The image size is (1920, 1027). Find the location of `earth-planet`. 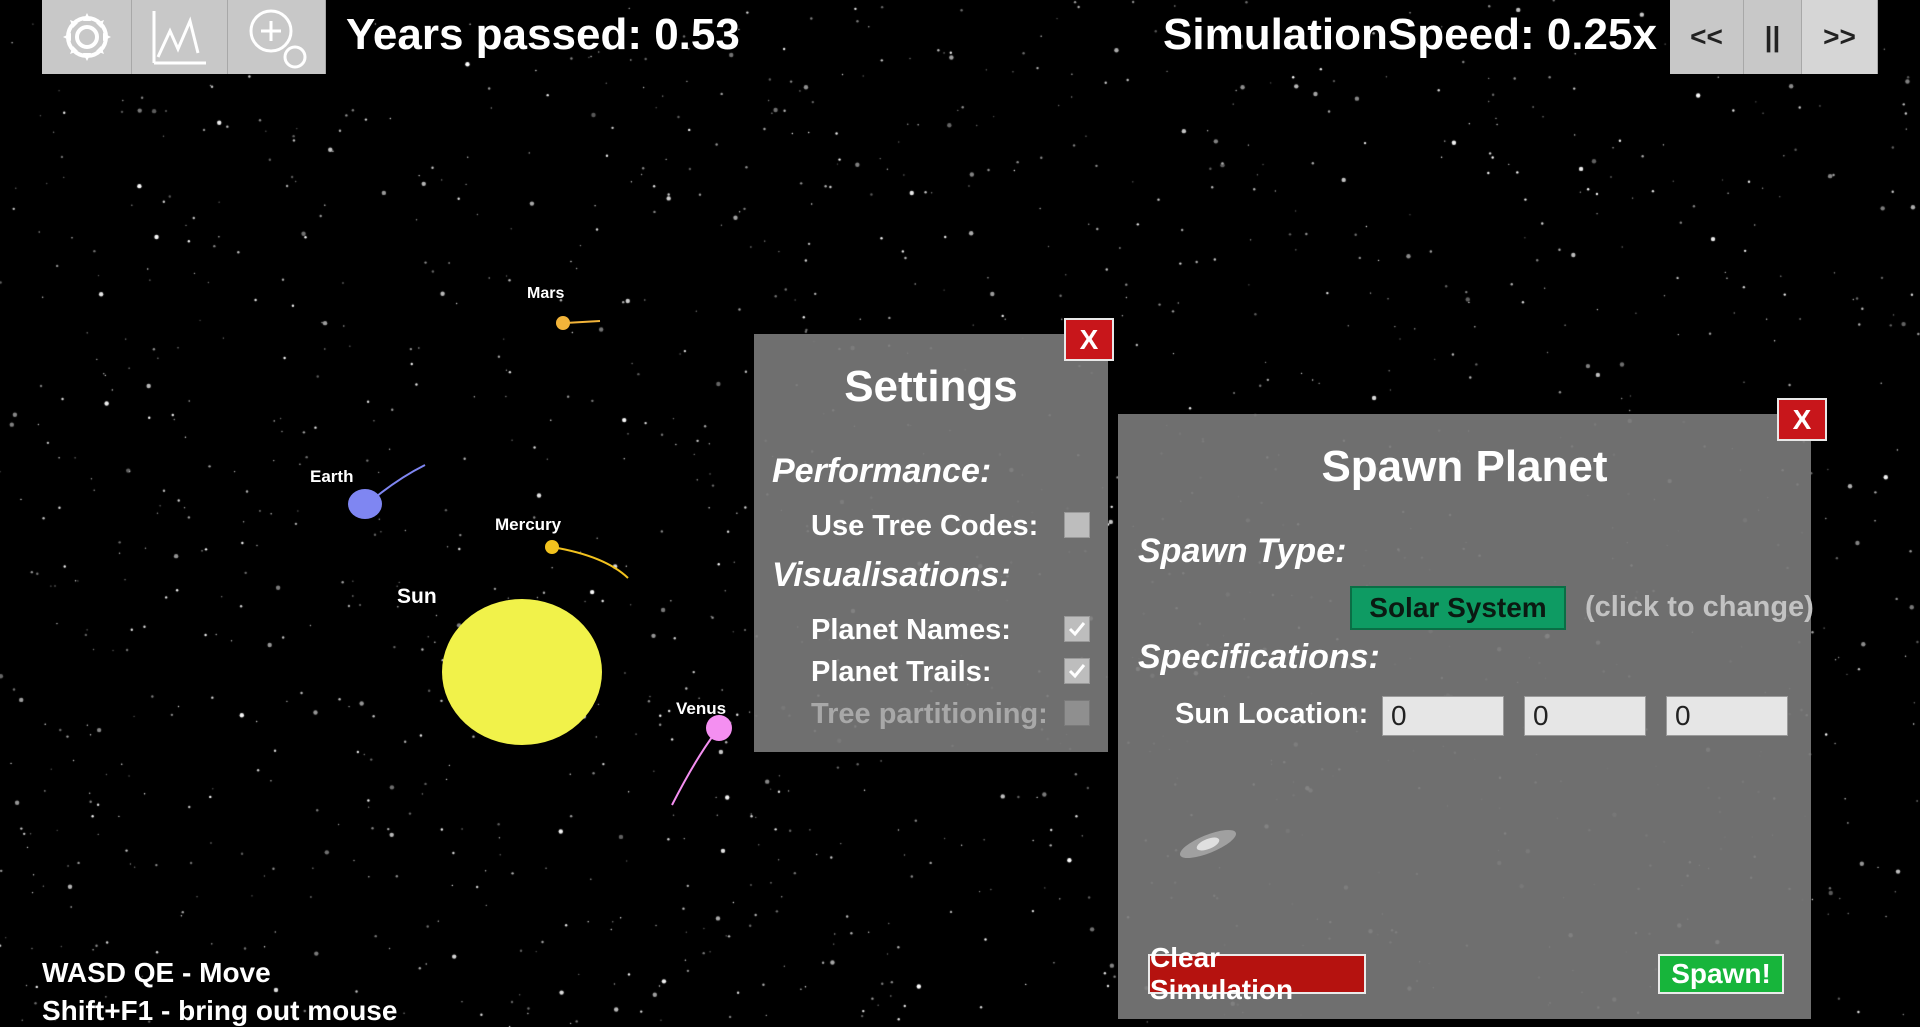

earth-planet is located at coordinates (365, 504).